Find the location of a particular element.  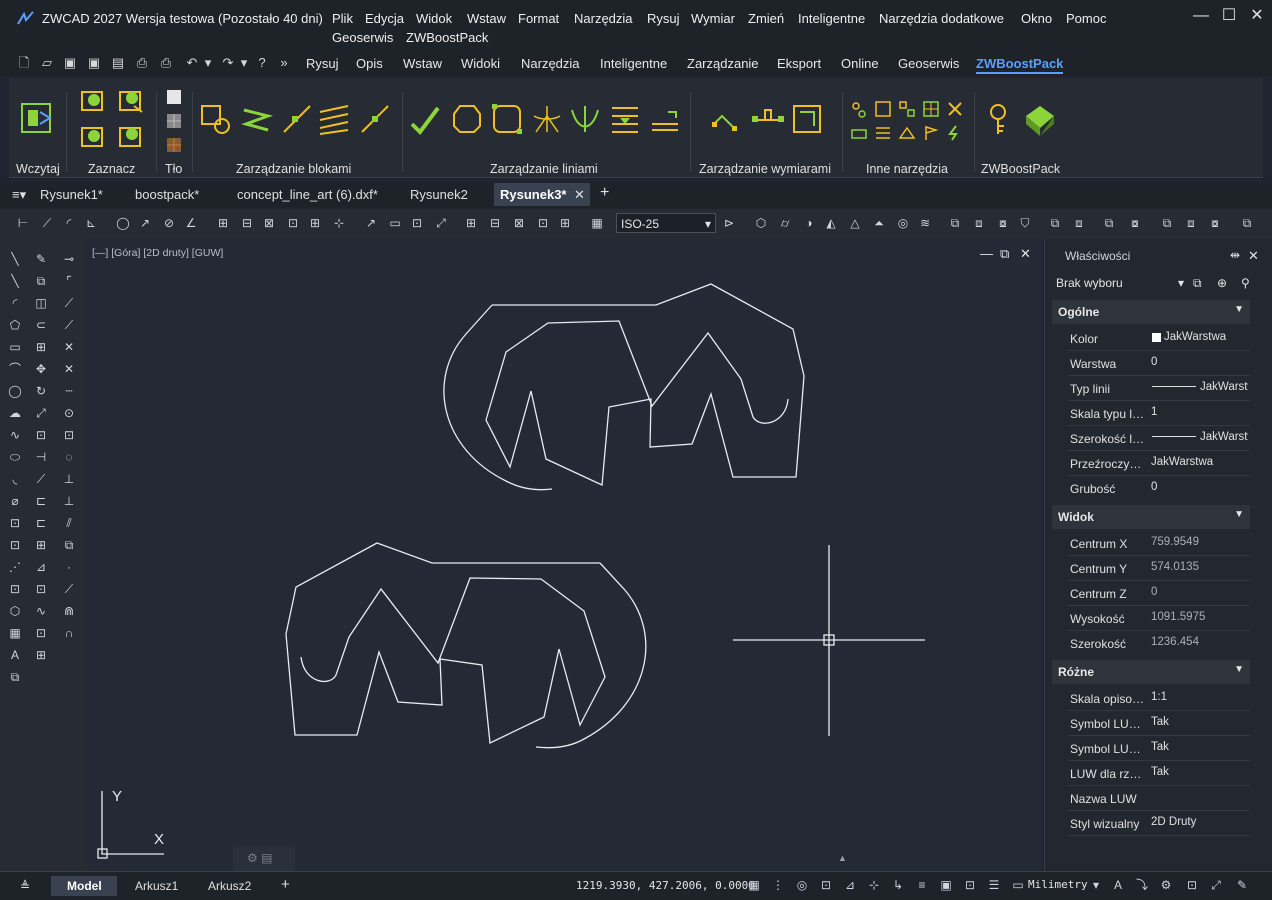

zw-logo-icon is located at coordinates (26, 19).